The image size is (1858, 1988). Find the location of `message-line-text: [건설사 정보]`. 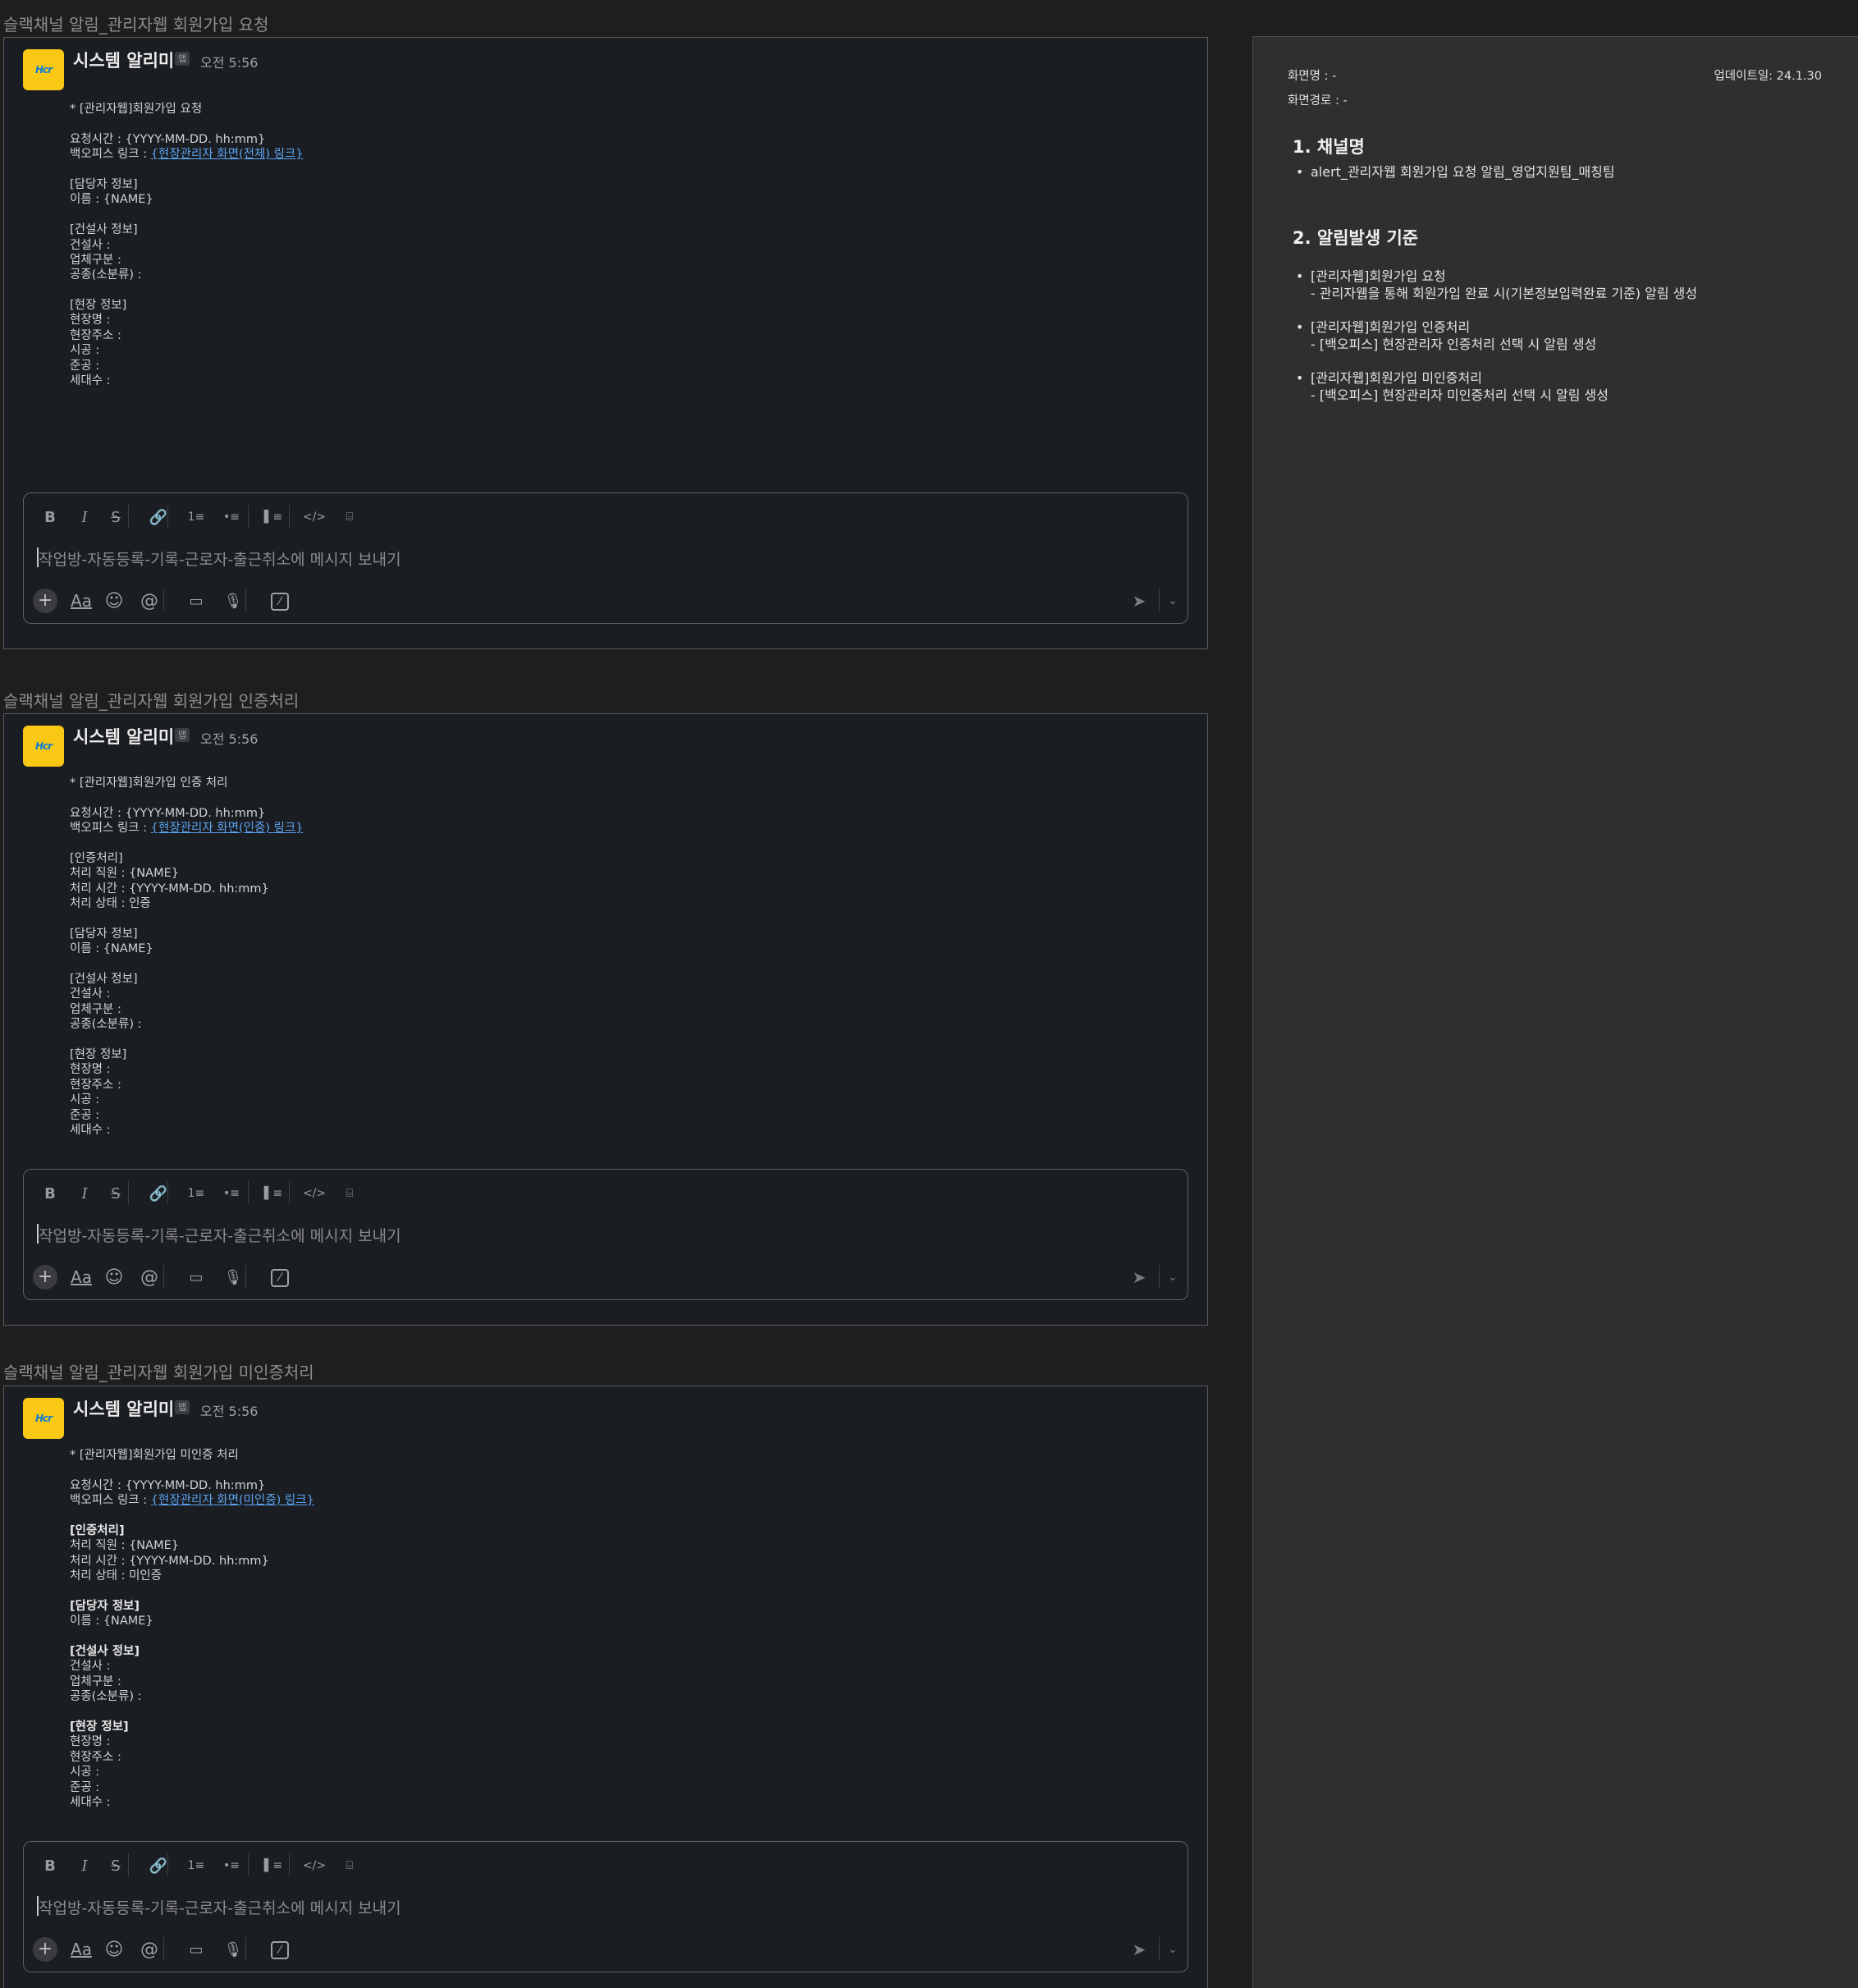

message-line-text: [건설사 정보] is located at coordinates (104, 980).